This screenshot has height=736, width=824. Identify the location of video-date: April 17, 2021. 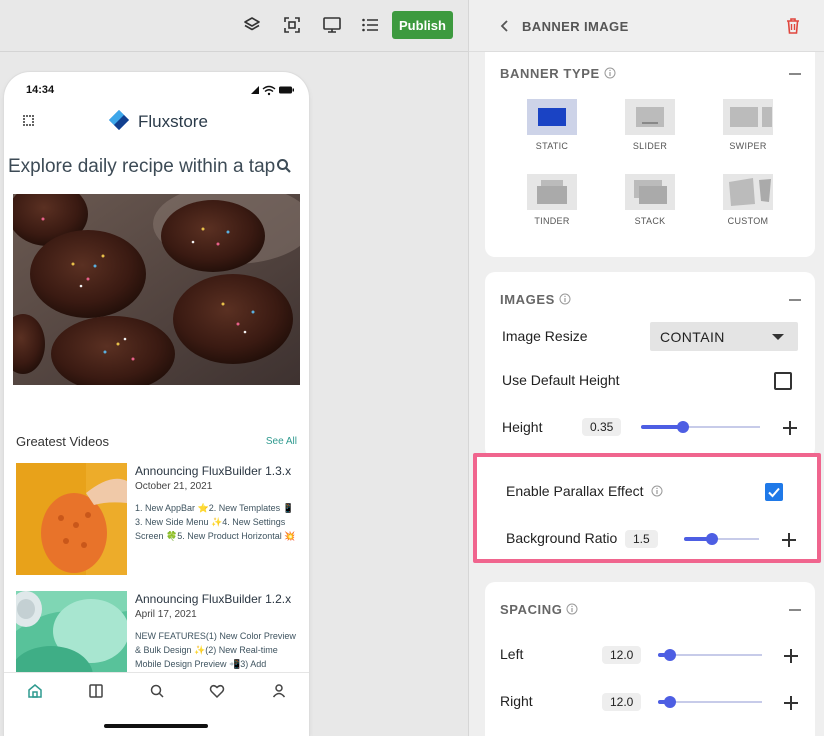
(166, 614).